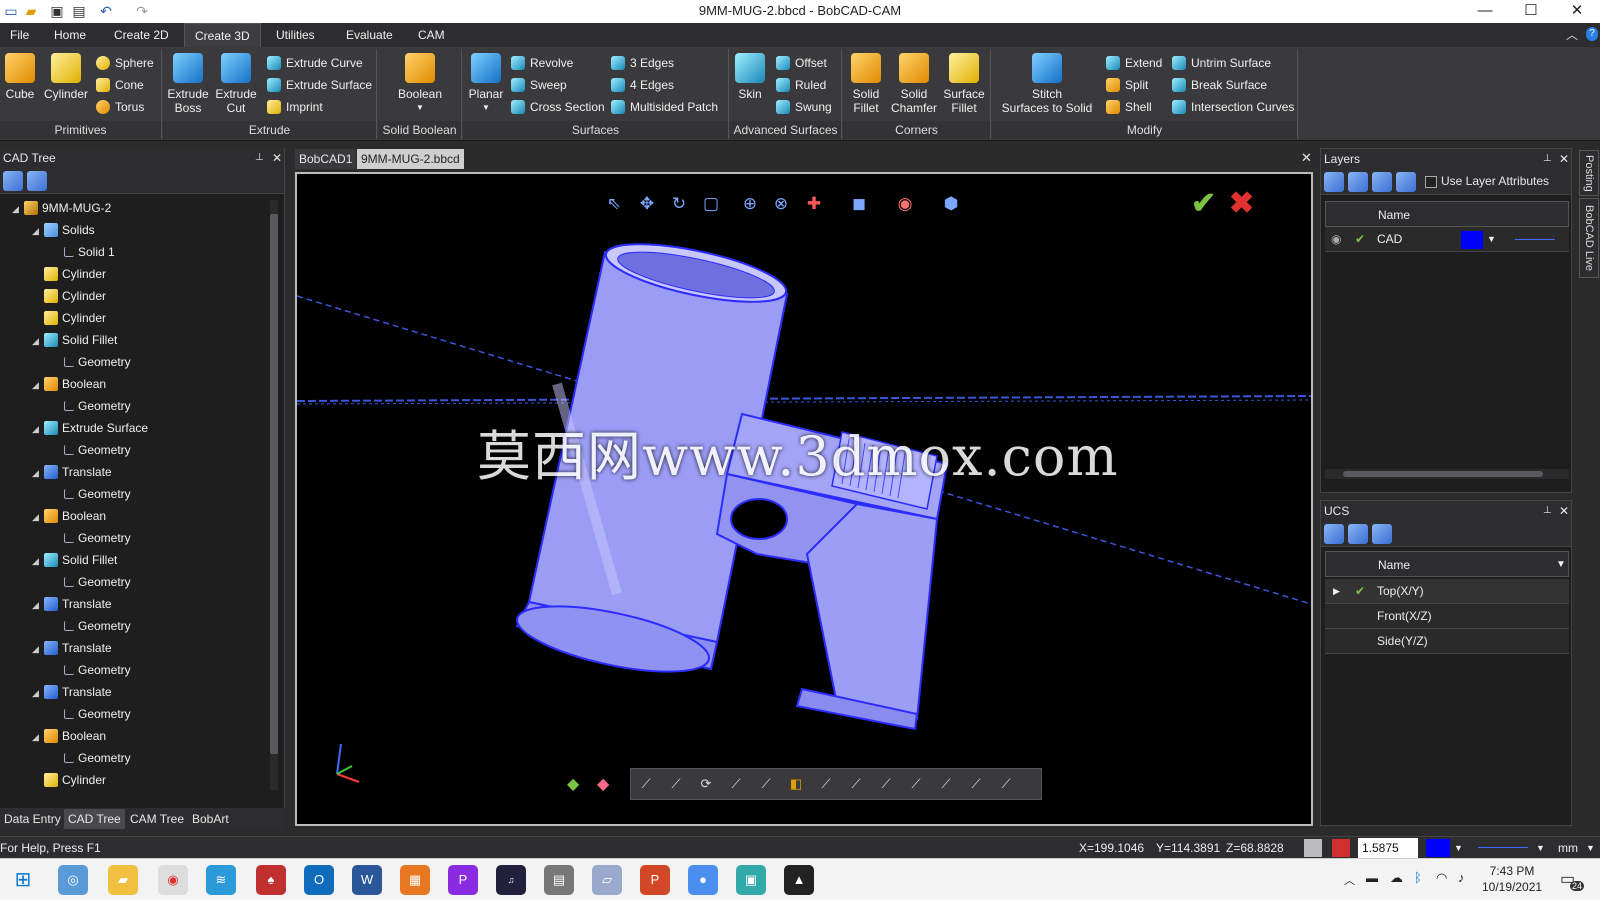 The image size is (1600, 900). What do you see at coordinates (796, 784) in the screenshot?
I see `back-view-icon: ◧` at bounding box center [796, 784].